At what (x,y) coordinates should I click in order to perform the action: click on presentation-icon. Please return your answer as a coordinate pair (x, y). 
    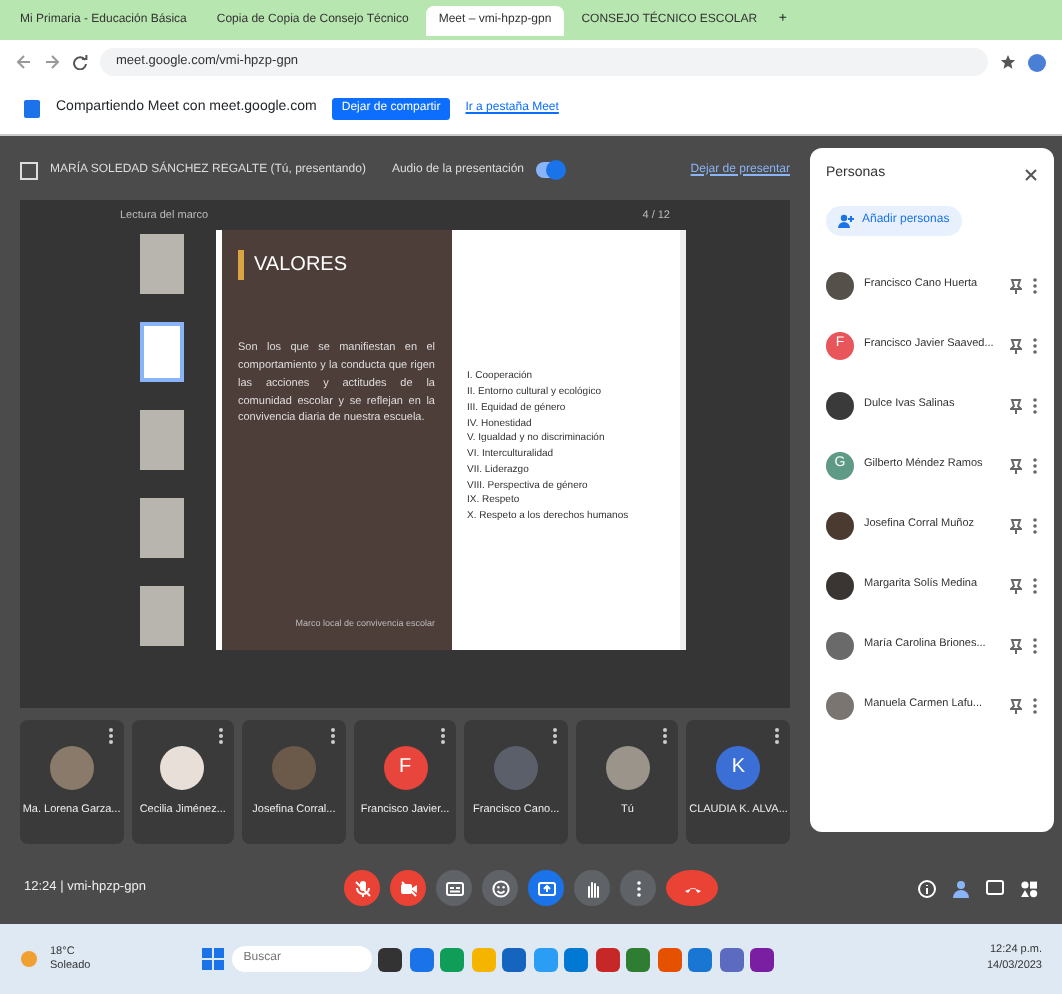
    Looking at the image, I should click on (29, 170).